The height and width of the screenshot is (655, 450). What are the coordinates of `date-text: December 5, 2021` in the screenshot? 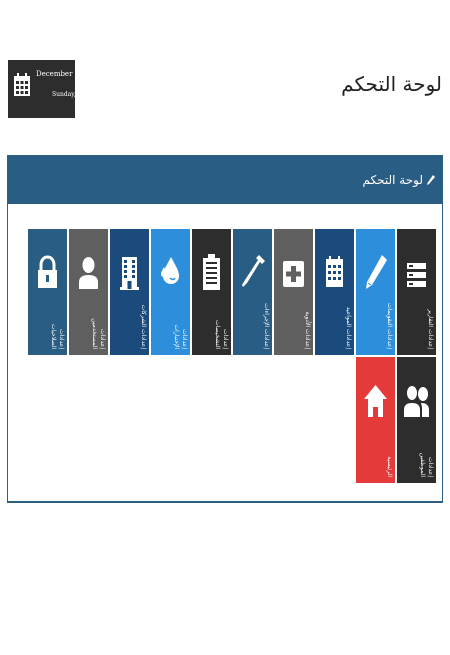 It's located at (69, 74).